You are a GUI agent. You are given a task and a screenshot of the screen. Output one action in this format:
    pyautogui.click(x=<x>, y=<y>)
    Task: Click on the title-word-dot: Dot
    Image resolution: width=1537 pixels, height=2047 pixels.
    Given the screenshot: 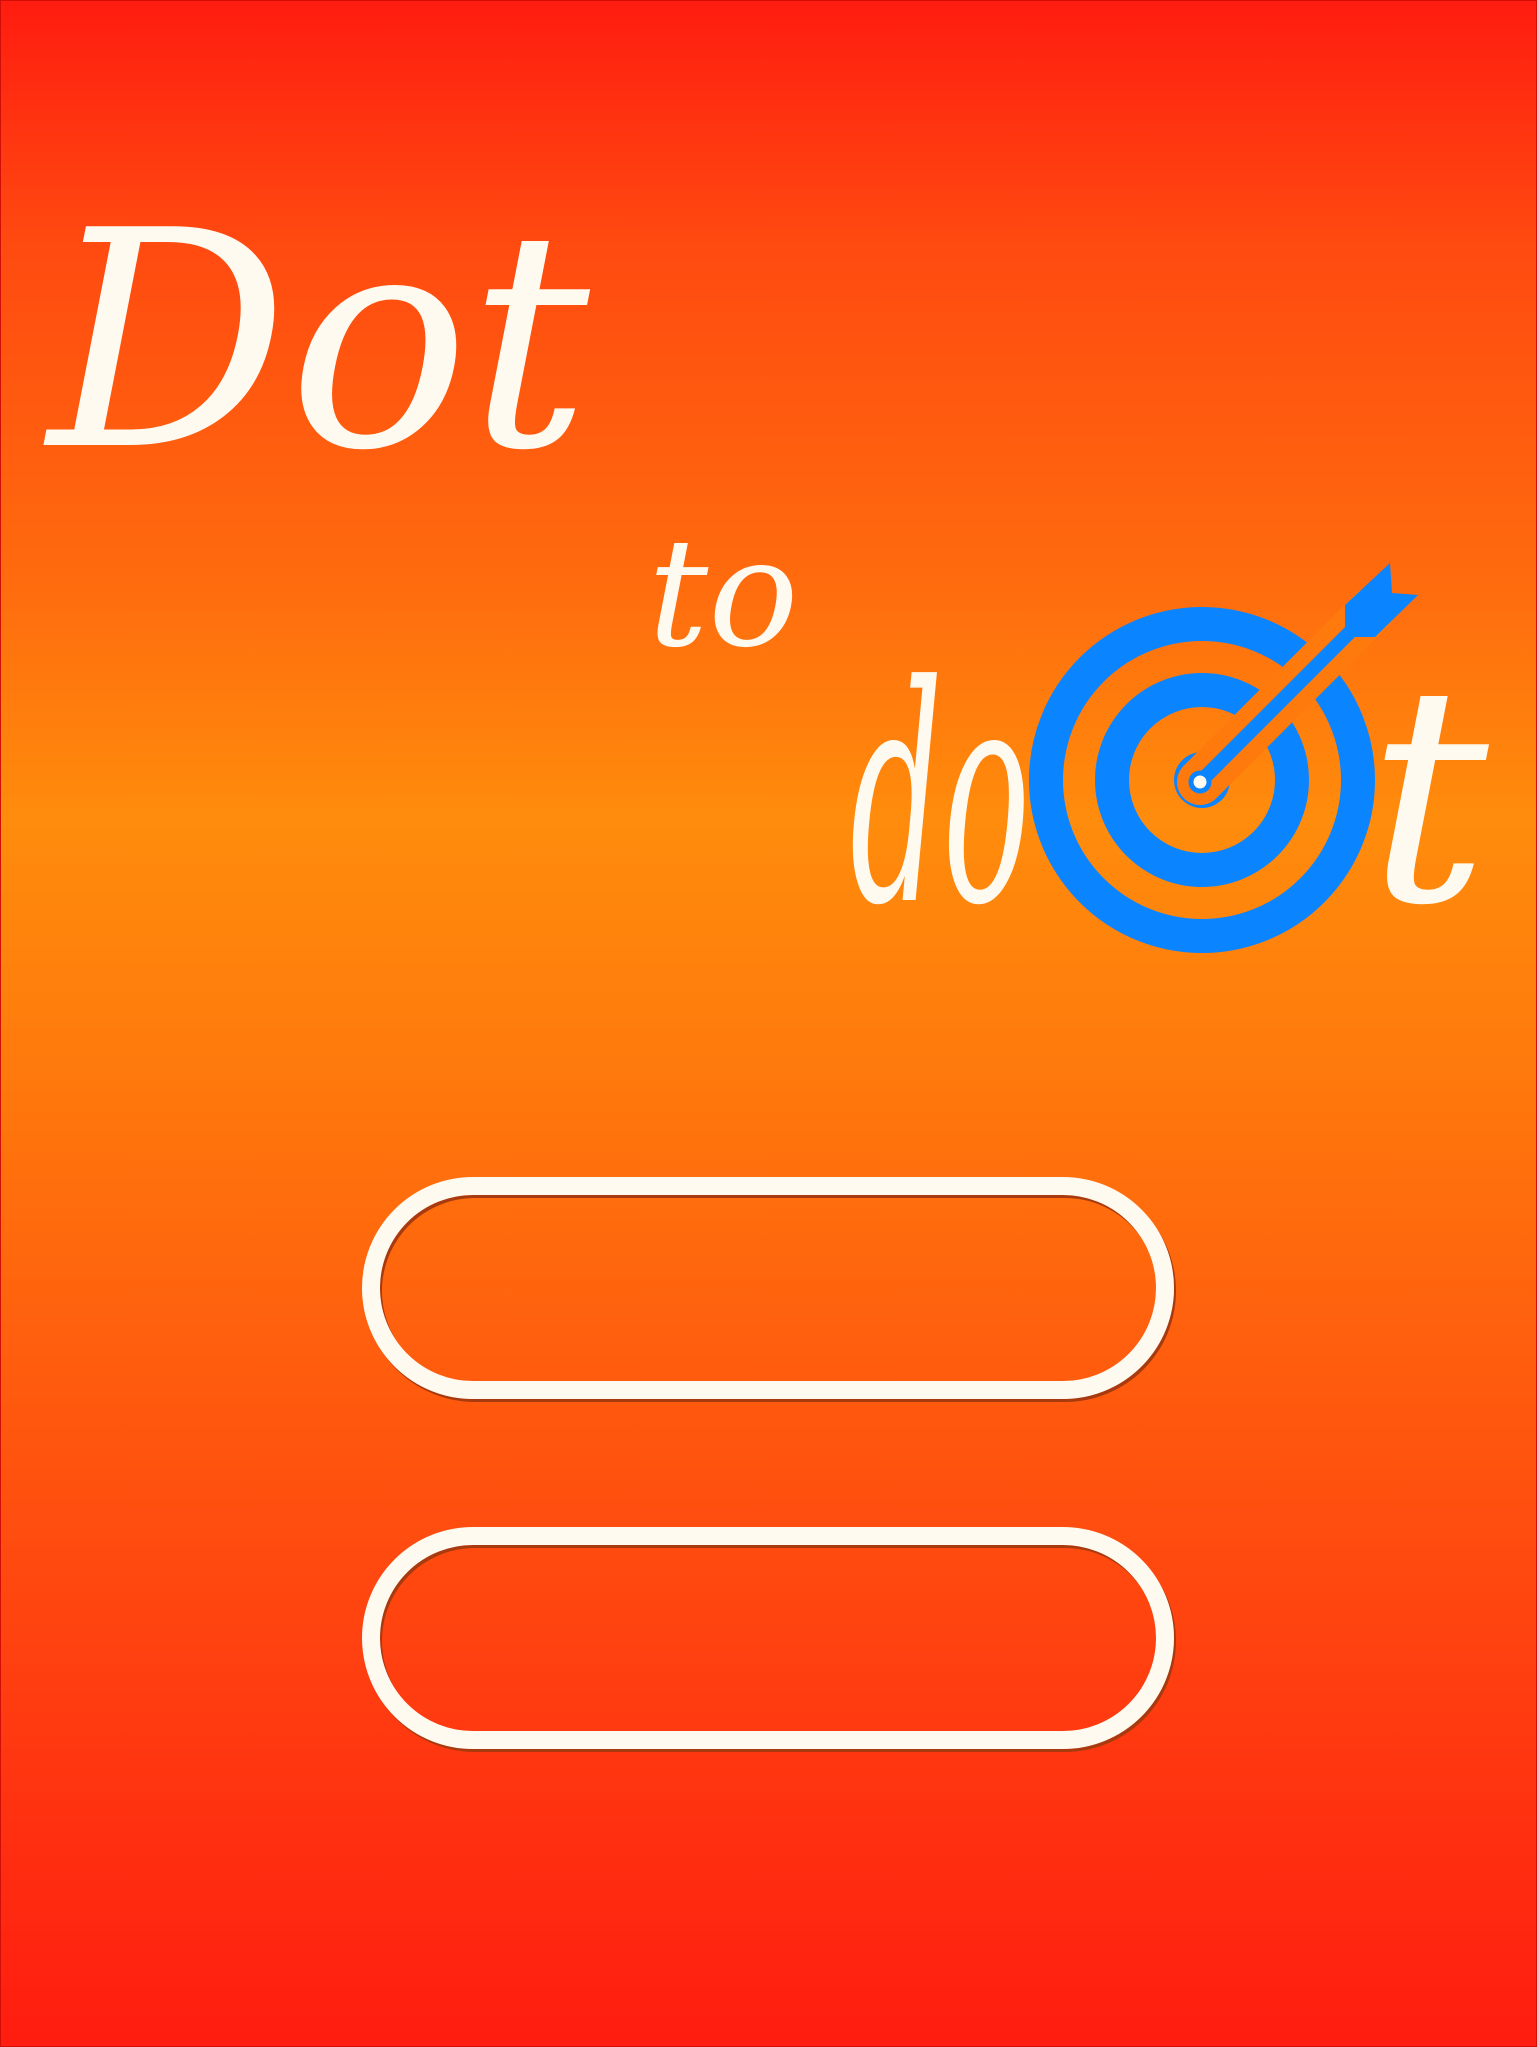 What is the action you would take?
    pyautogui.click(x=317, y=341)
    